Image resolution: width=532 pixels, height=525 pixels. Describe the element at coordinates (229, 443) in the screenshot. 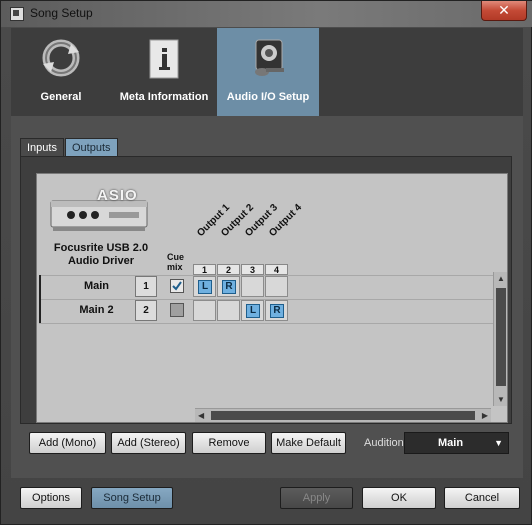

I see `remove-button: Remove` at that location.